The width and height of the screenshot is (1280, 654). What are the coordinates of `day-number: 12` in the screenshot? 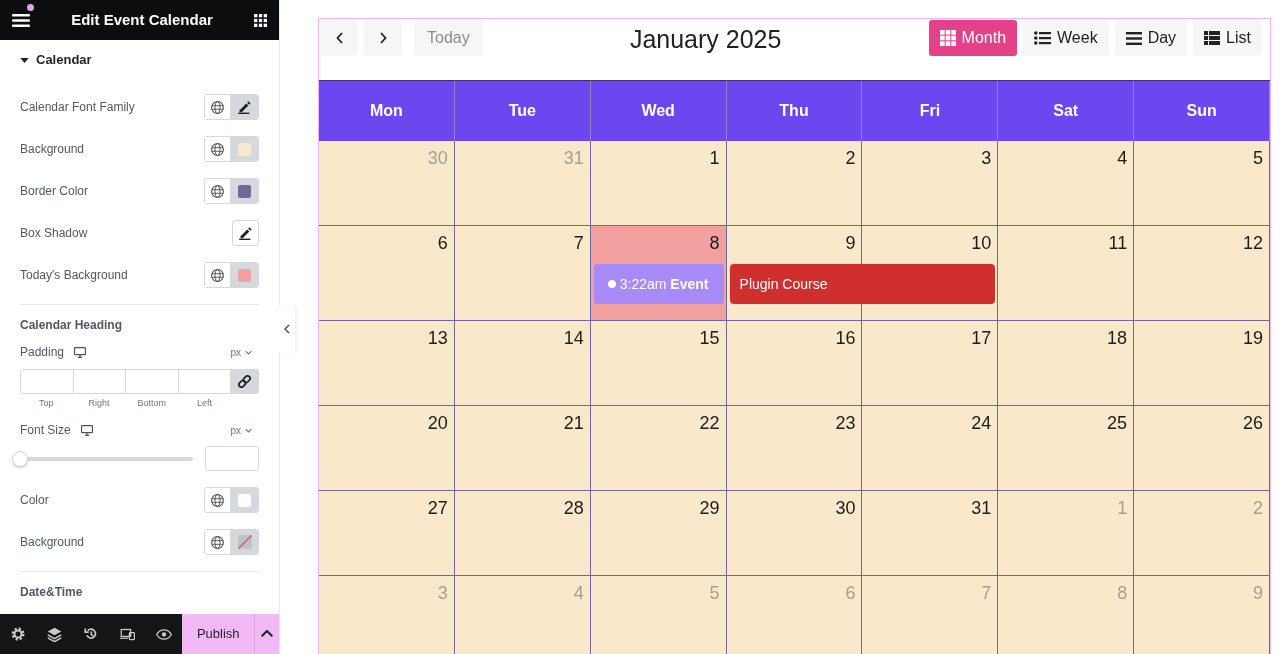 It's located at (1252, 243).